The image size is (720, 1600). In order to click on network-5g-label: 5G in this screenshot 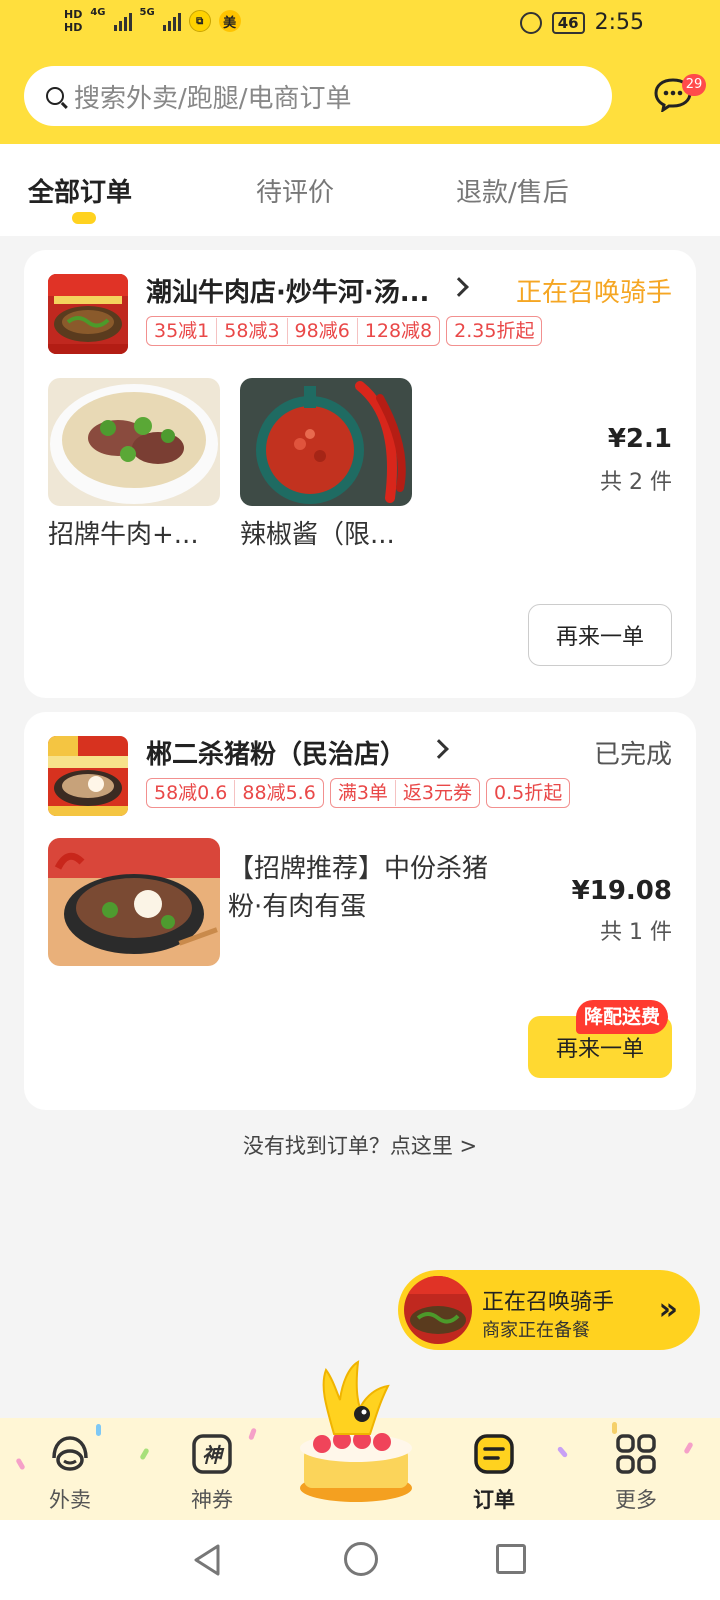, I will do `click(147, 12)`.